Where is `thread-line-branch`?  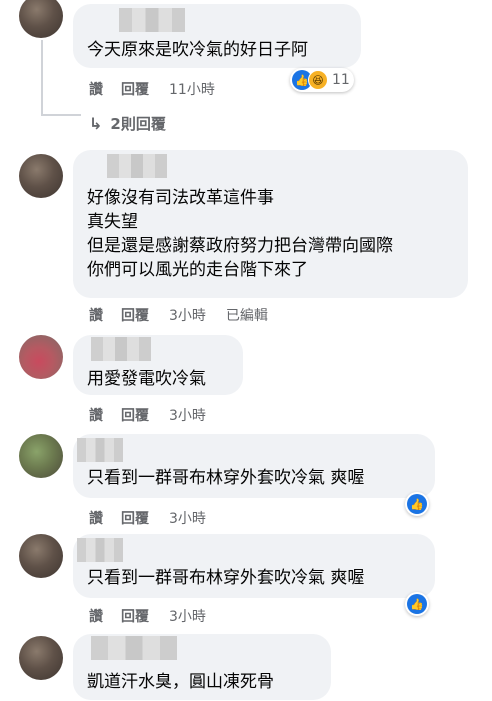
thread-line-branch is located at coordinates (61, 115).